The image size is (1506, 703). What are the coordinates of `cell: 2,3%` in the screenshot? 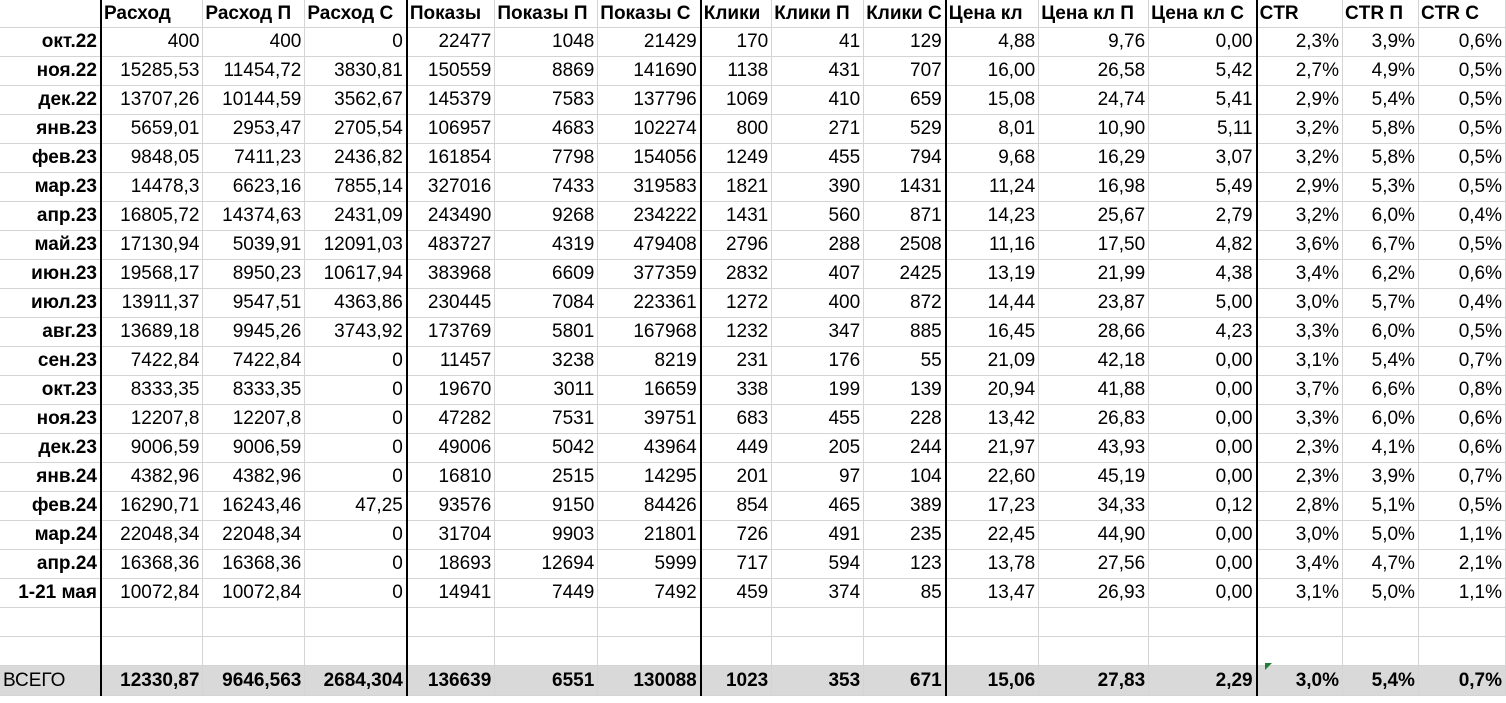 It's located at (1299, 42).